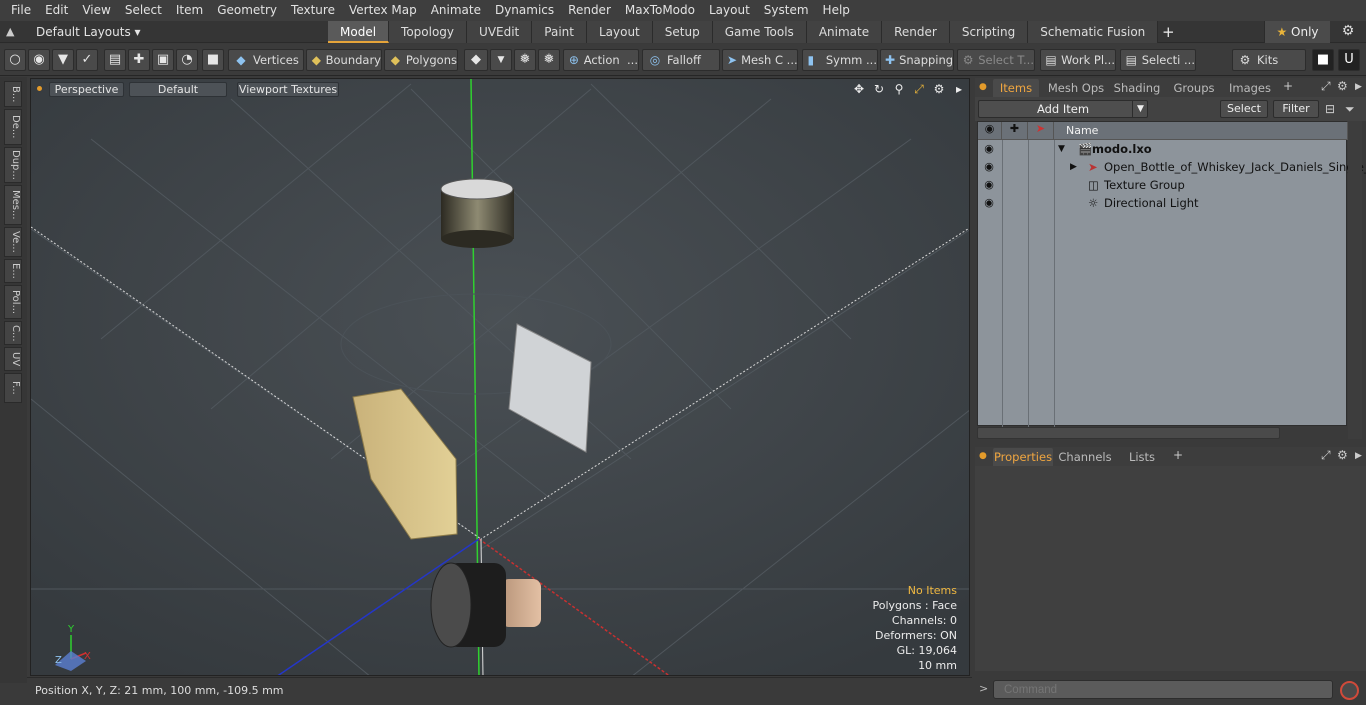 This screenshot has height=705, width=1366. What do you see at coordinates (549, 60) in the screenshot?
I see `symmetry-y-icon: ❅` at bounding box center [549, 60].